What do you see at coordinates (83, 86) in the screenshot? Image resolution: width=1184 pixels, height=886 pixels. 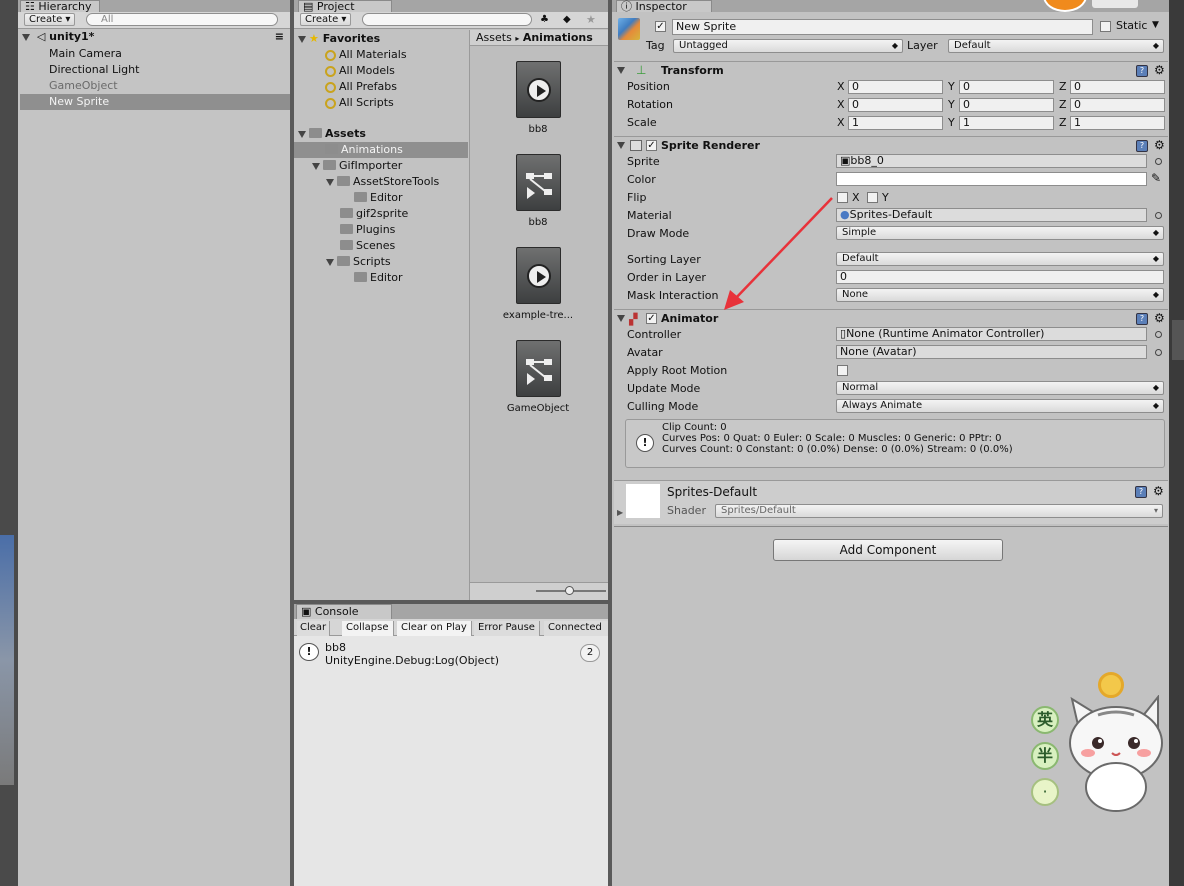 I see `hierarchy-item-gameobject: GameObject` at bounding box center [83, 86].